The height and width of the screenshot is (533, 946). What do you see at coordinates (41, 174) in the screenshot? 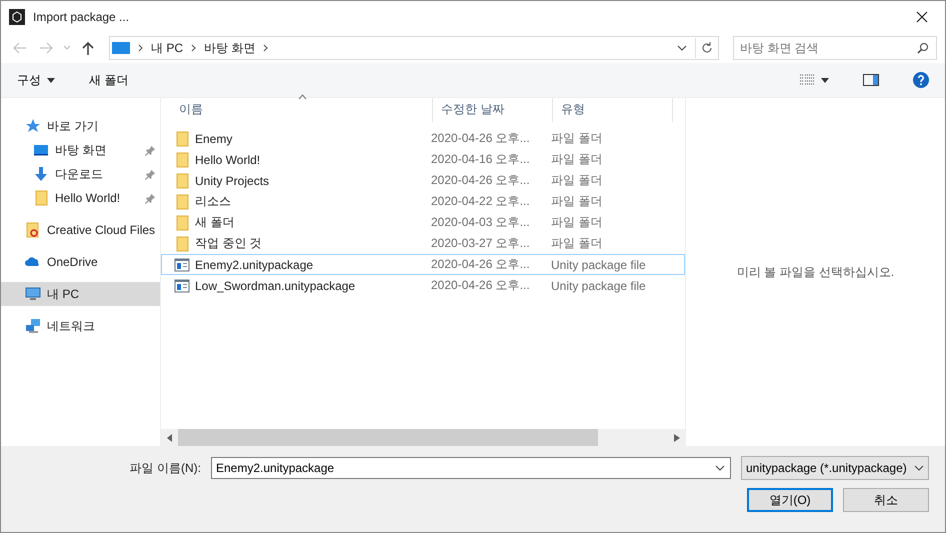
I see `download-icon` at bounding box center [41, 174].